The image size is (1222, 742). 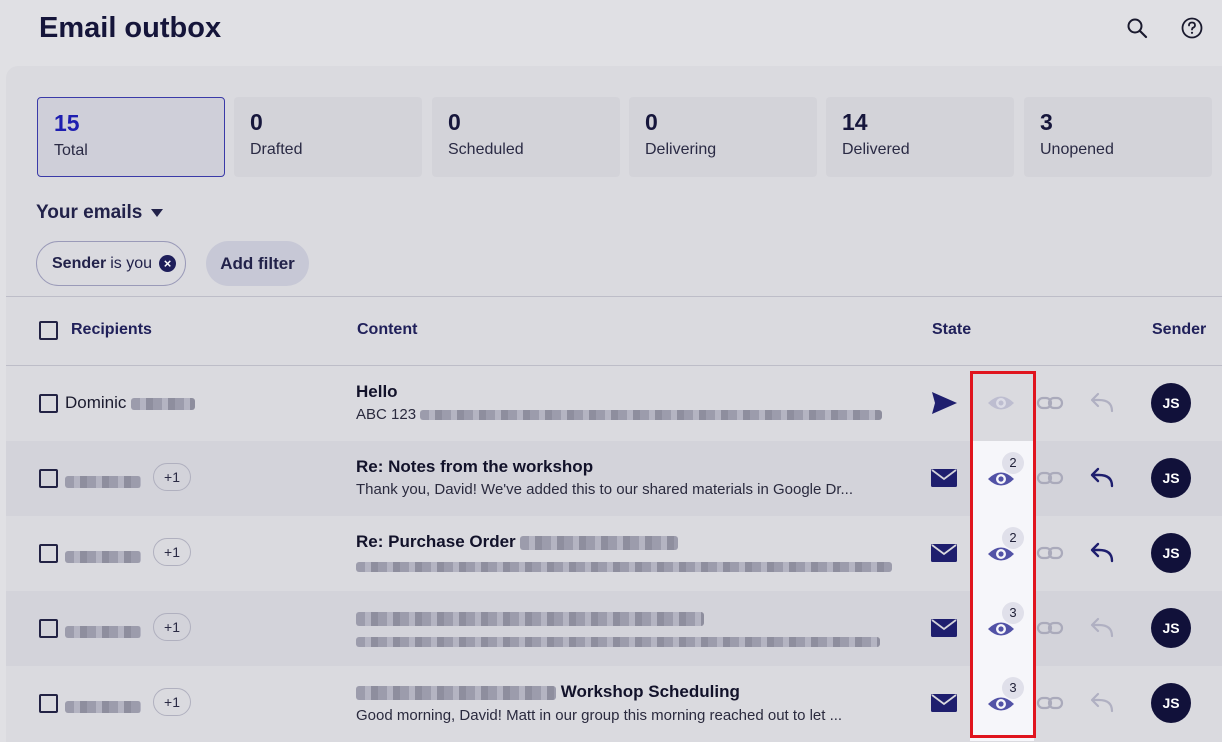 I want to click on email-subject: Hello, so click(x=377, y=392).